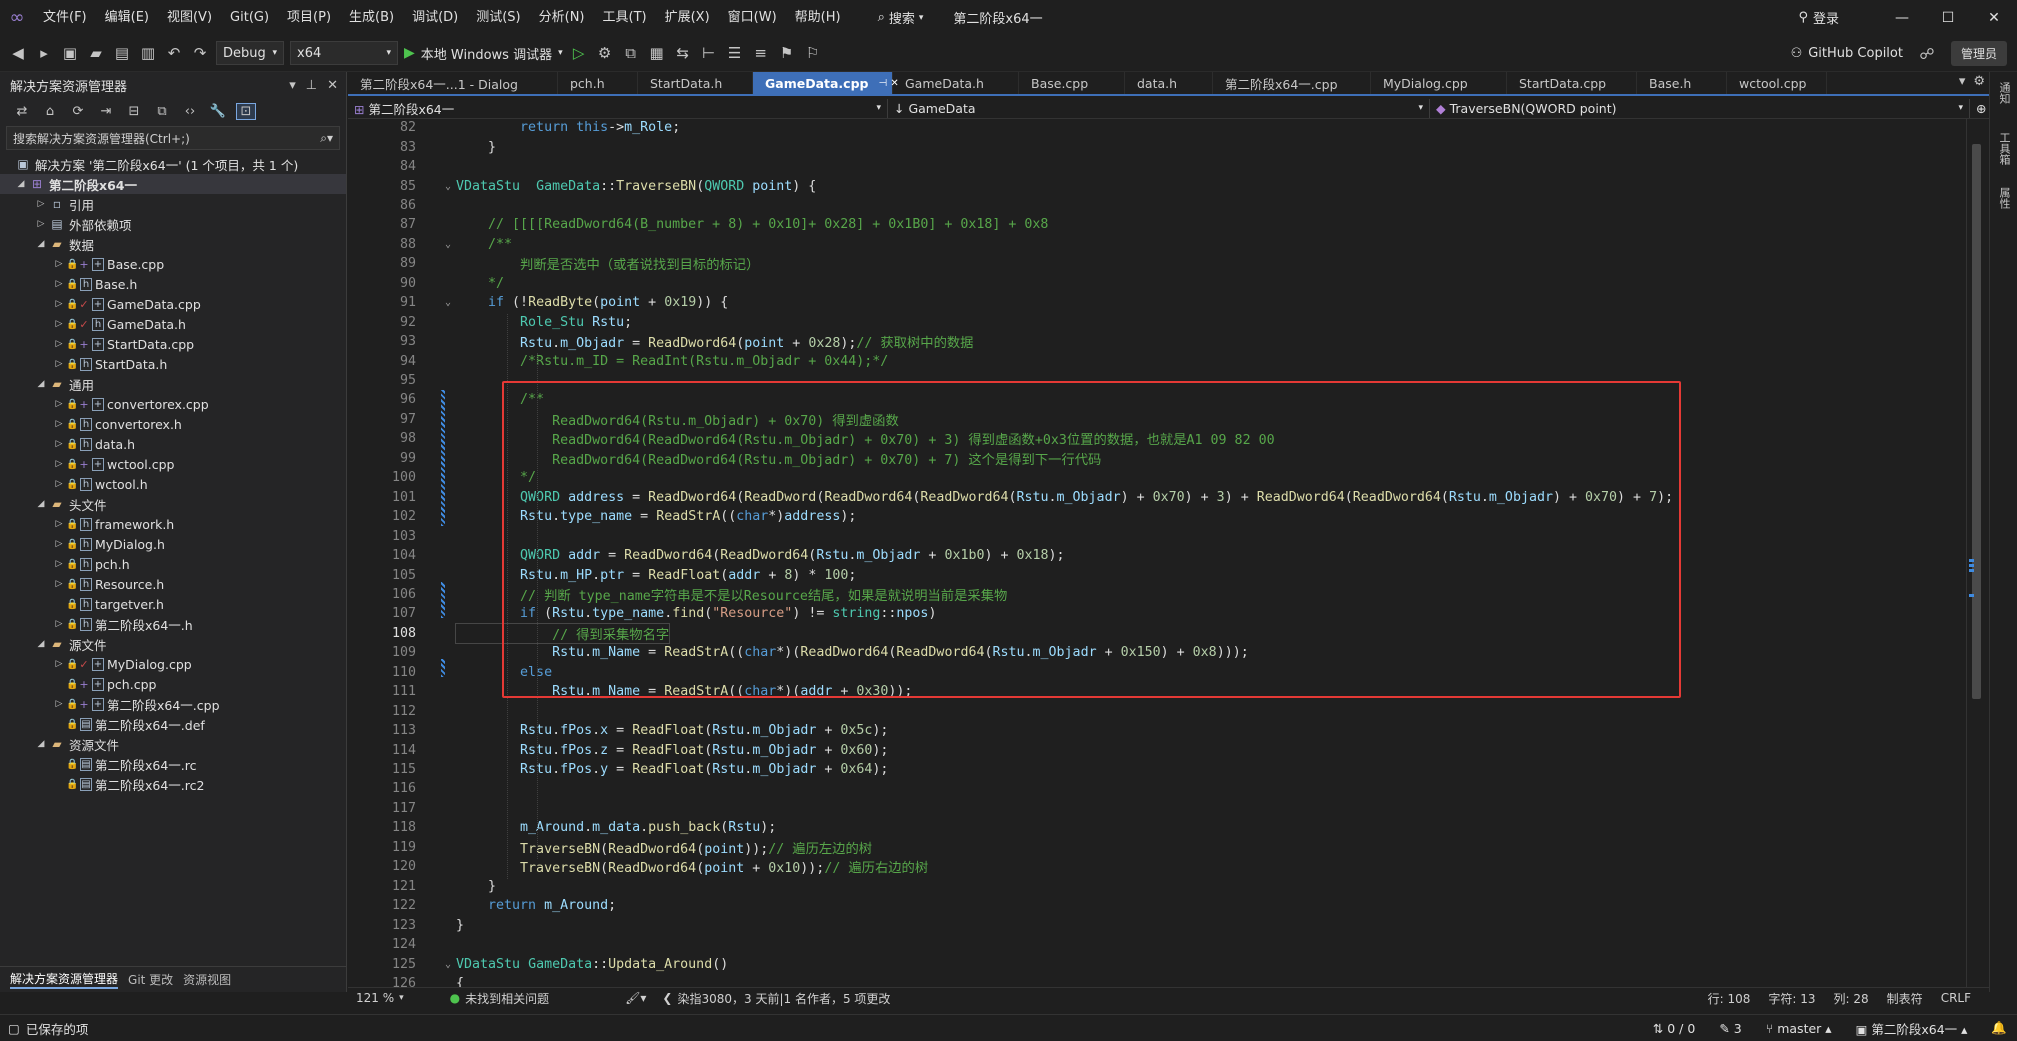 This screenshot has width=2017, height=1041. What do you see at coordinates (134, 111) in the screenshot?
I see `collapse-all-icon: ⊟` at bounding box center [134, 111].